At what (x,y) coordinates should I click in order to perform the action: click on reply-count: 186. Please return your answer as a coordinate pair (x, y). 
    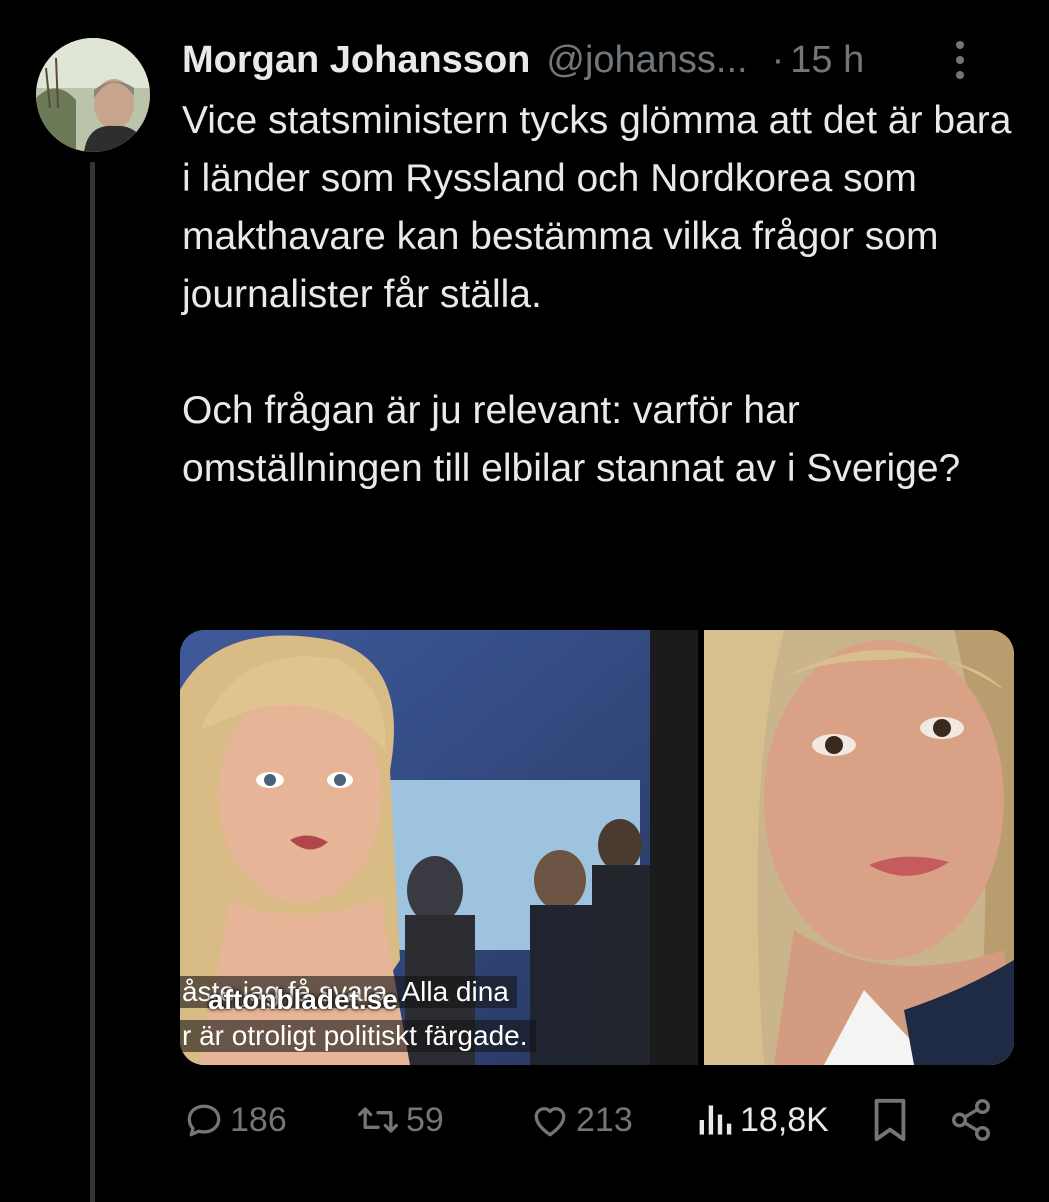
    Looking at the image, I should click on (258, 1119).